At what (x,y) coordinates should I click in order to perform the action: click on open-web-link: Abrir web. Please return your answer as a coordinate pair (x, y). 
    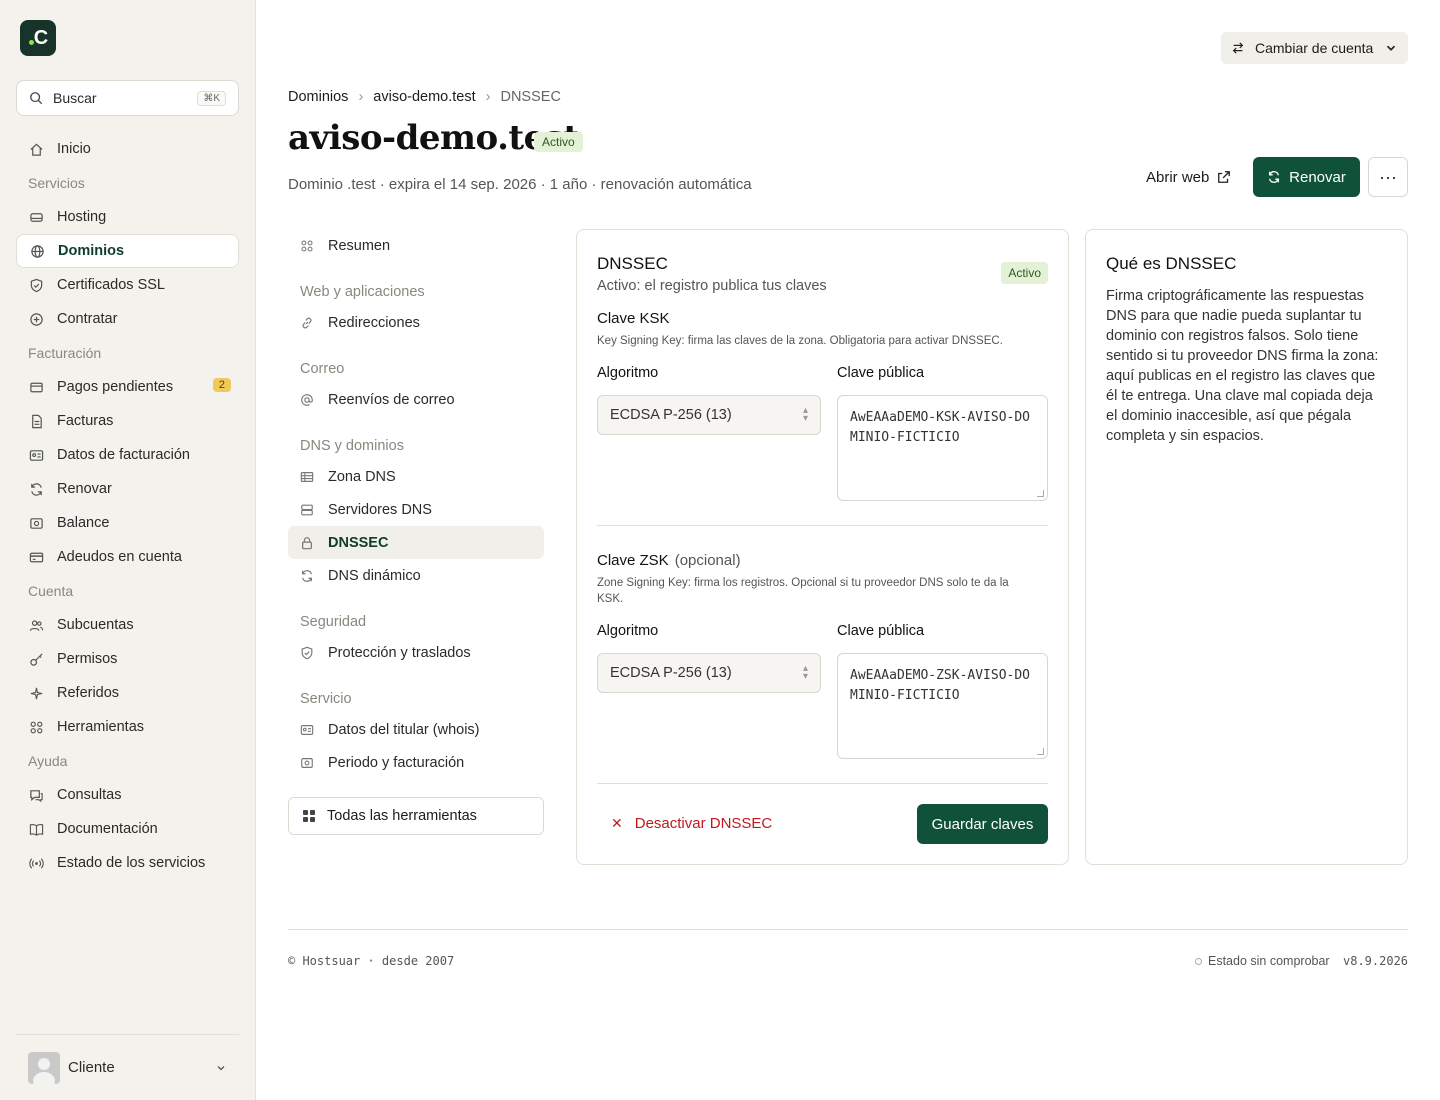
    Looking at the image, I should click on (1188, 177).